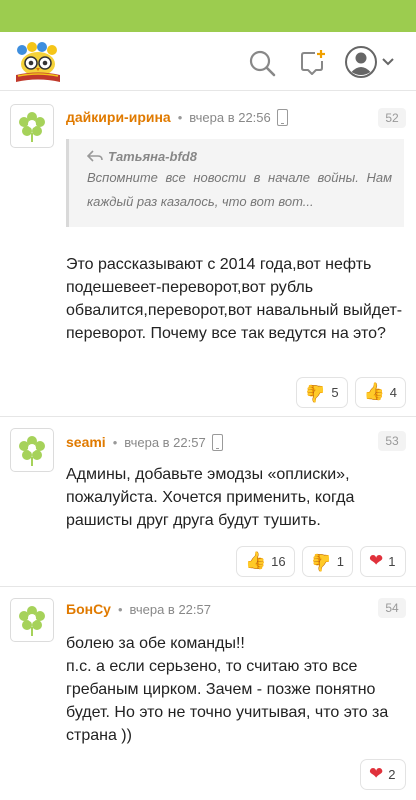 This screenshot has height=800, width=416. What do you see at coordinates (208, 61) in the screenshot?
I see `site-header` at bounding box center [208, 61].